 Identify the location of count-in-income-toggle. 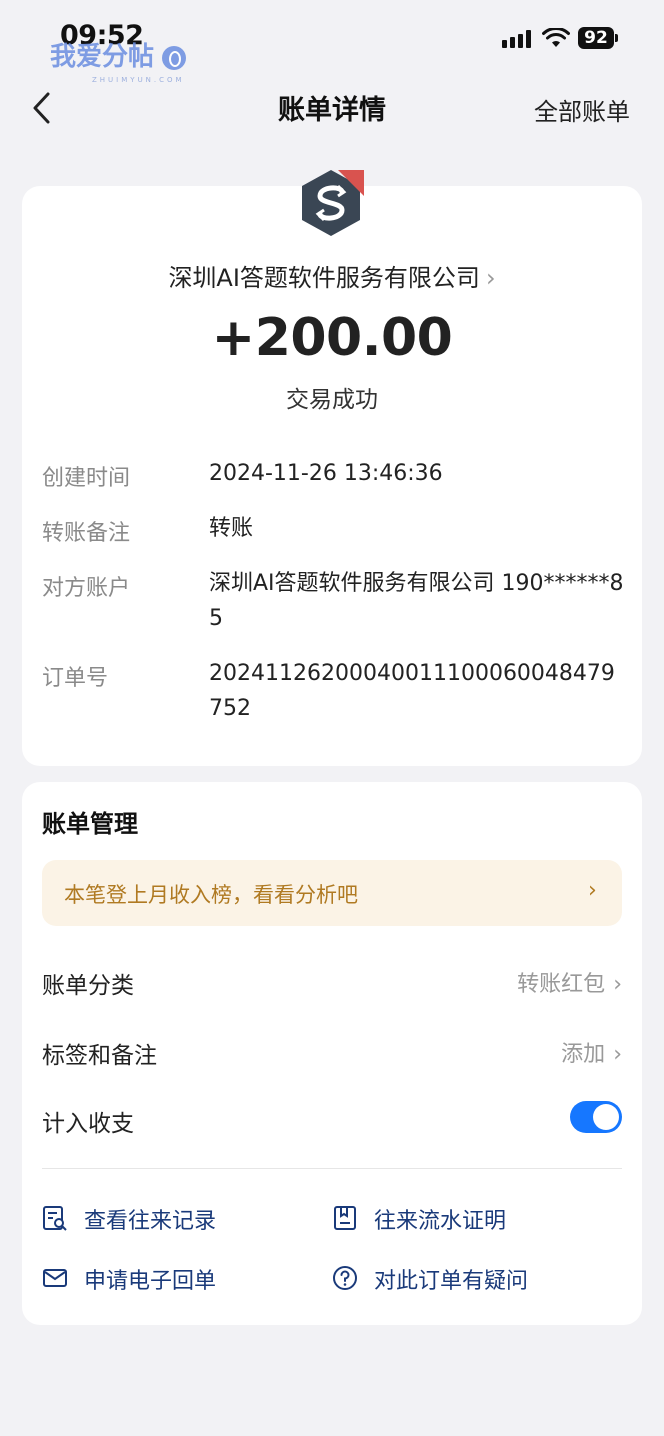
(596, 1117).